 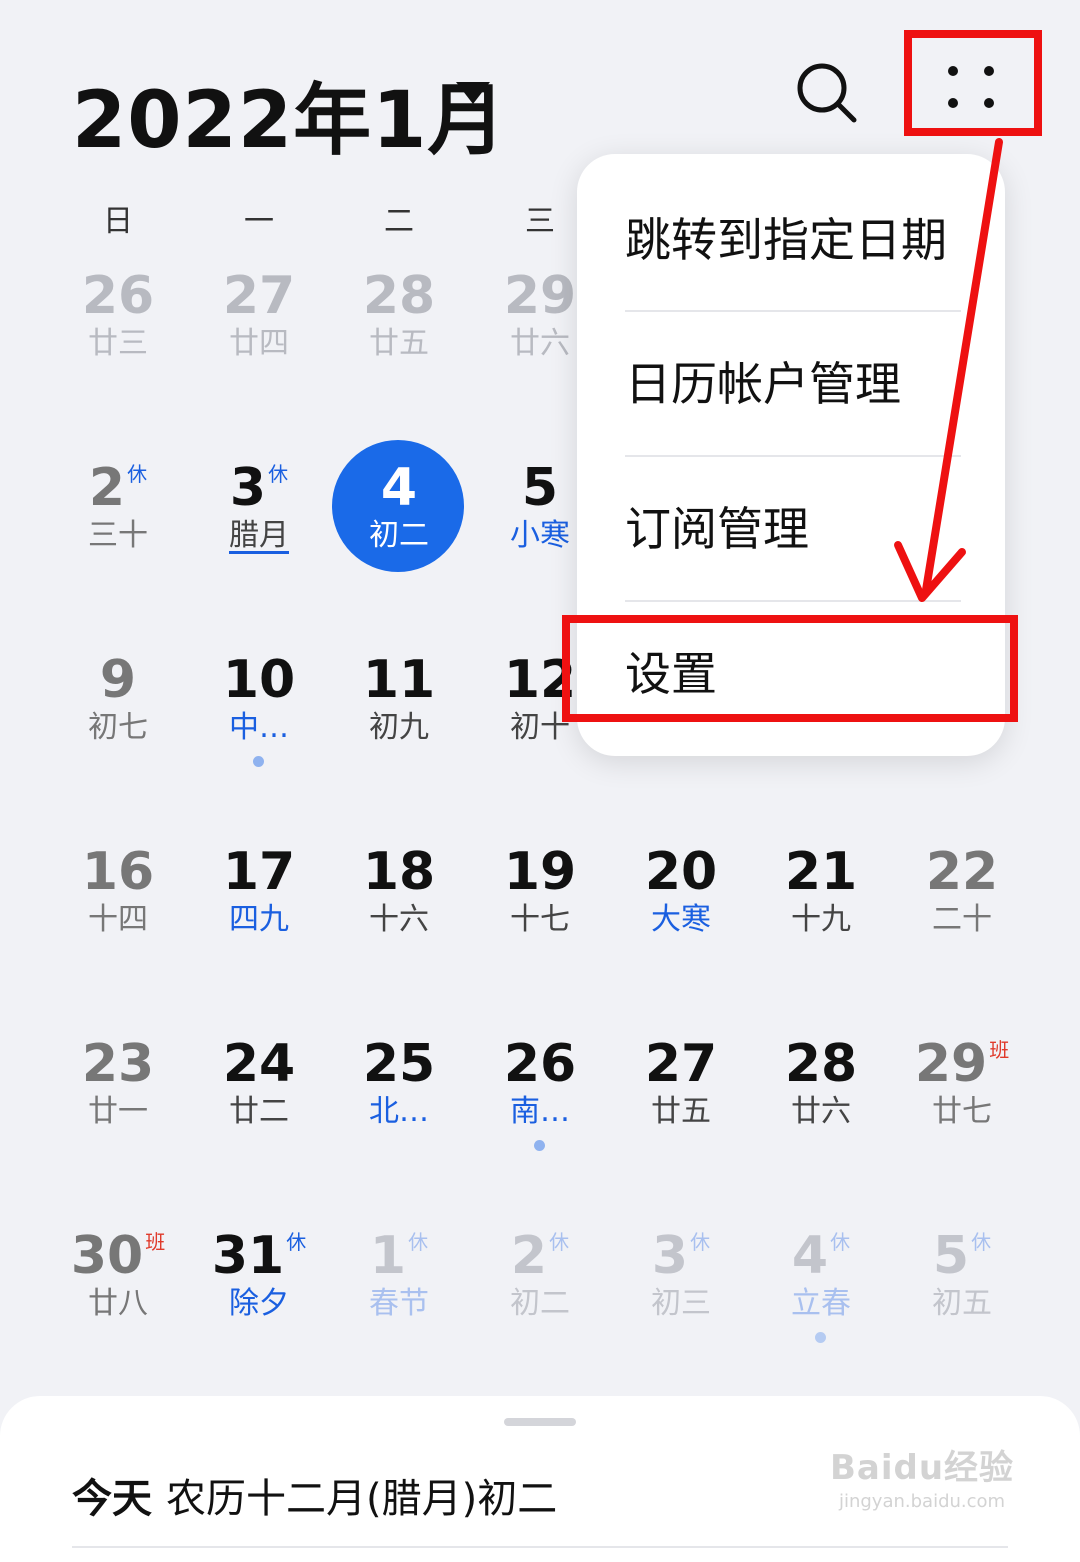 I want to click on day-cell: 22 二十, so click(x=962, y=902).